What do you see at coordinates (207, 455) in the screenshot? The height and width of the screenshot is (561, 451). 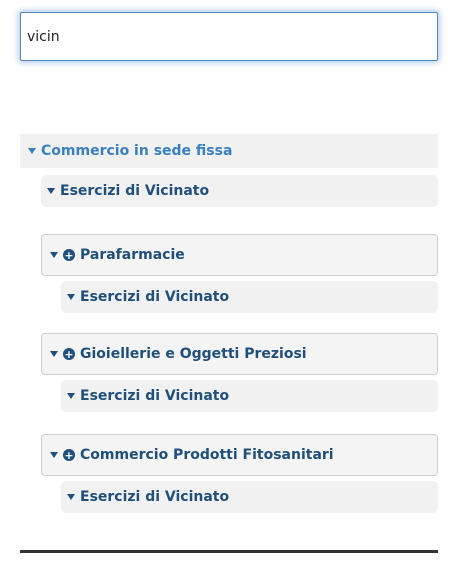 I see `tree-group-label: Commercio Prodotti Fitosanitari` at bounding box center [207, 455].